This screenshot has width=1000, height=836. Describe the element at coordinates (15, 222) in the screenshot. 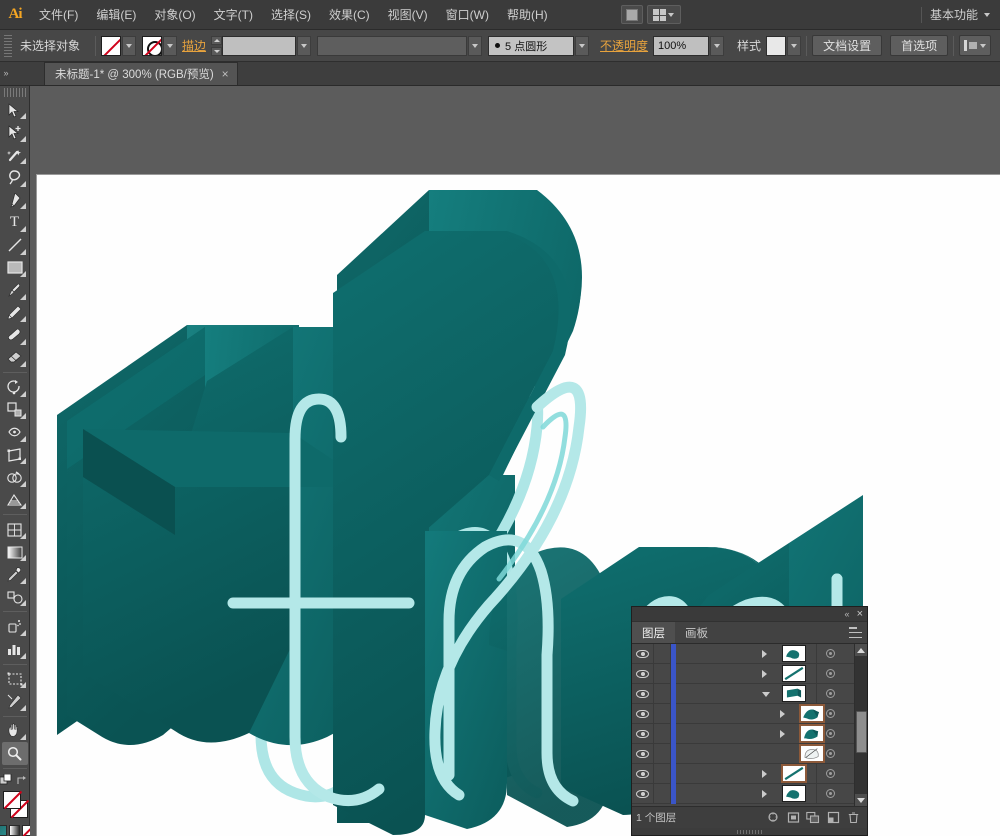

I see `type-tool: T` at that location.